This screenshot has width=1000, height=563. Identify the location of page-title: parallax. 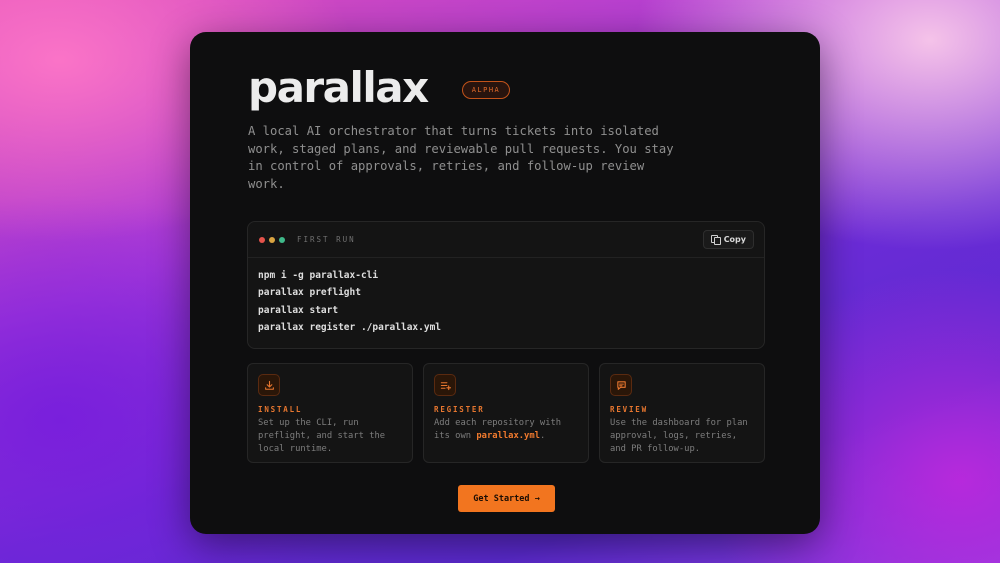
(338, 87).